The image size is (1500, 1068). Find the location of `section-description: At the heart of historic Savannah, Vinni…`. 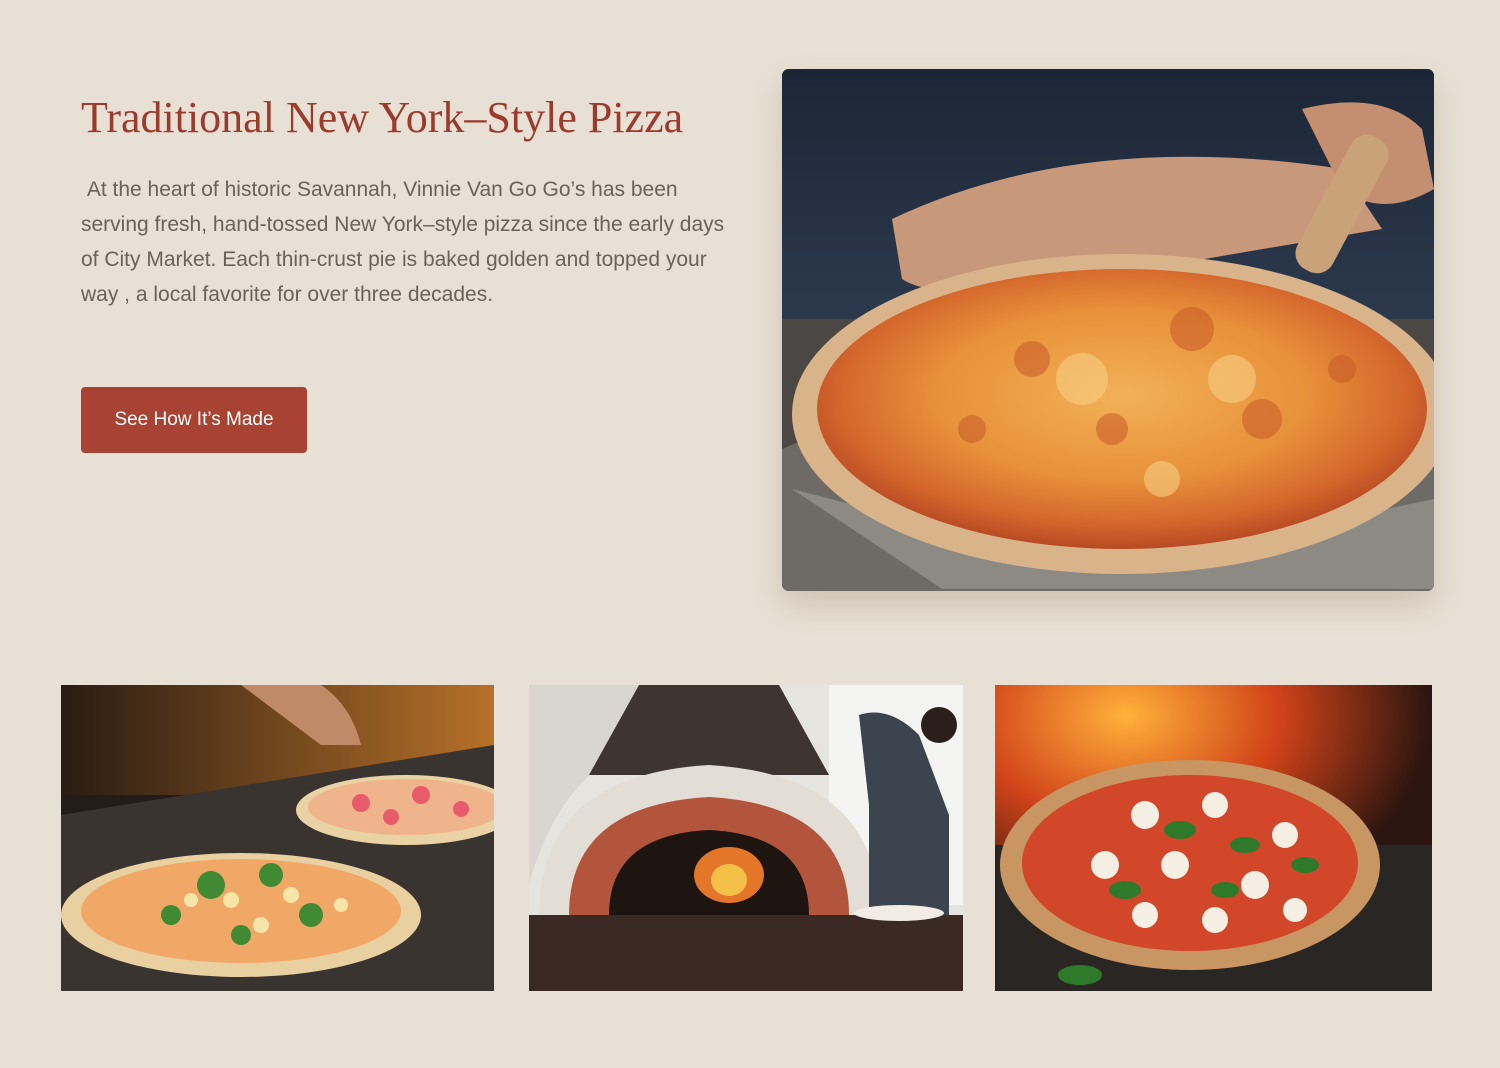

section-description: At the heart of historic Savannah, Vinni… is located at coordinates (406, 242).